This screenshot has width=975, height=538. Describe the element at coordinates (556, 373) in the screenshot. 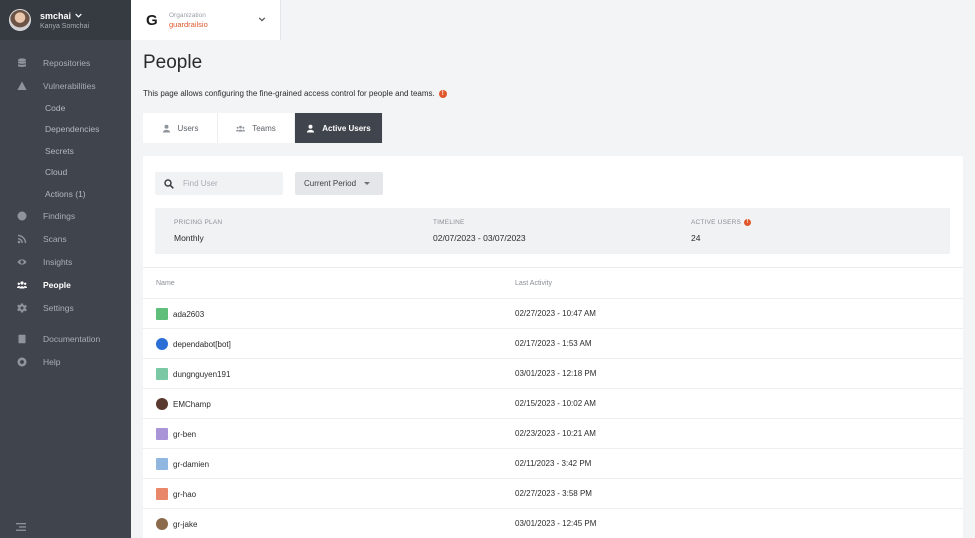

I see `last-activity: 03/01/2023 - 12:18 PM` at that location.